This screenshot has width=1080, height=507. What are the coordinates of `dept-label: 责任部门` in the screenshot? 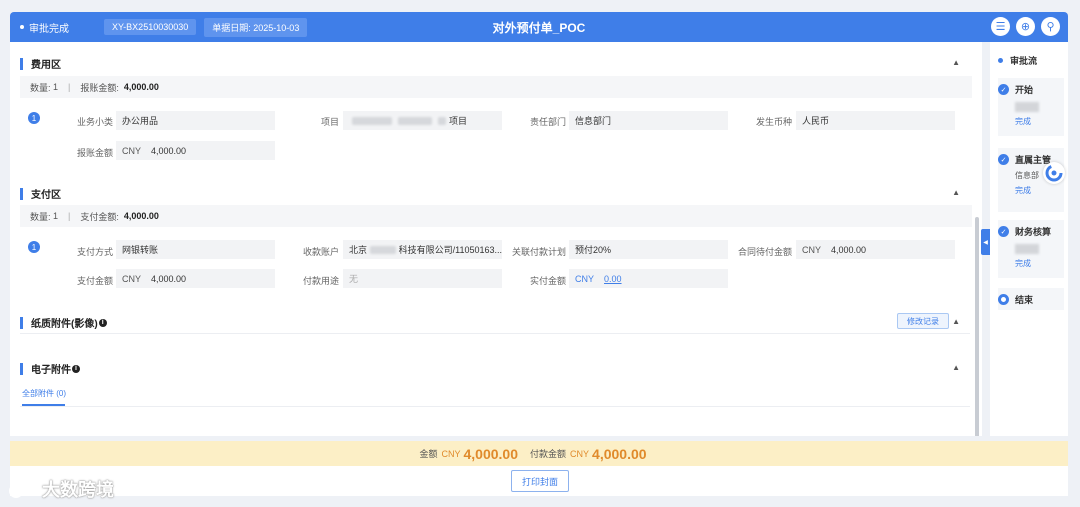 It's located at (547, 122).